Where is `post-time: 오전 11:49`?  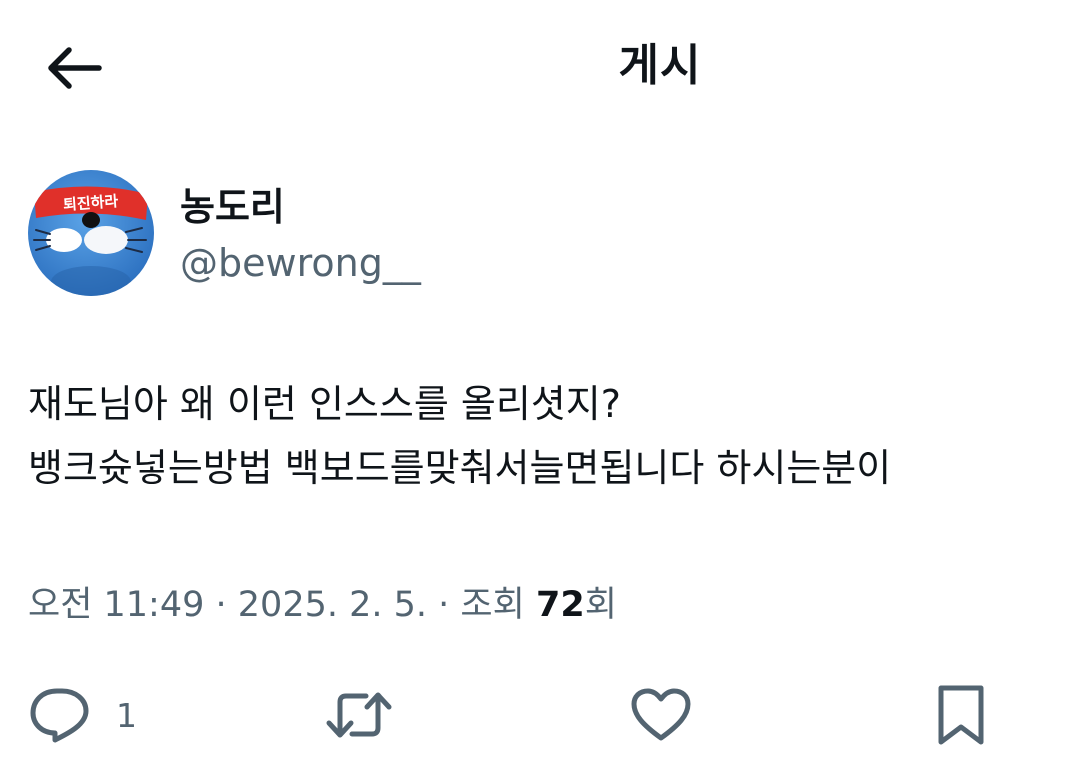
post-time: 오전 11:49 is located at coordinates (116, 605).